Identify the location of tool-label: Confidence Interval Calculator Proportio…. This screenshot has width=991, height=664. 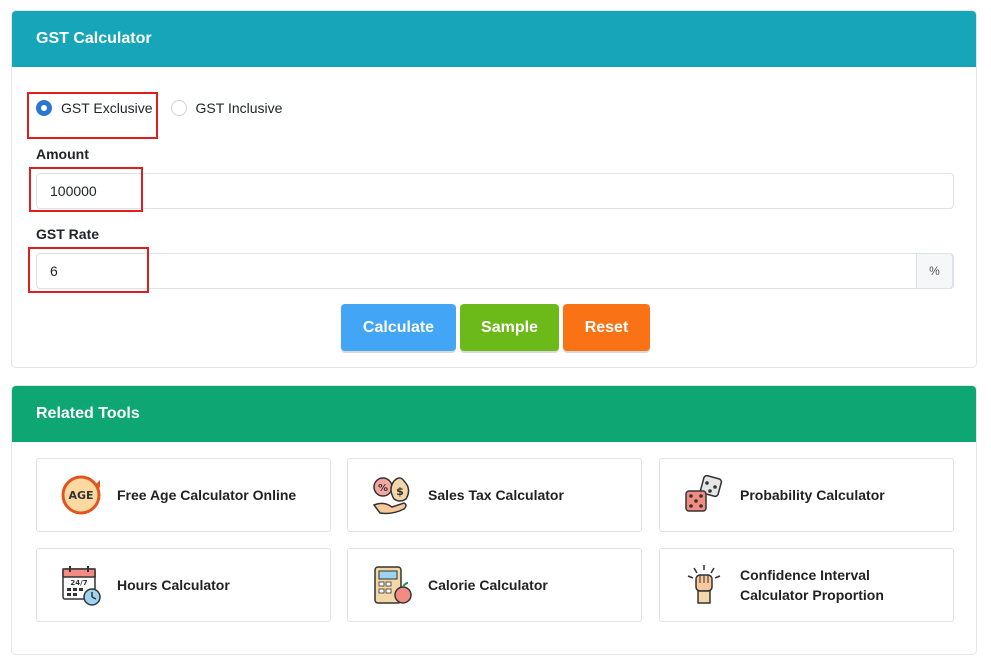
(812, 585).